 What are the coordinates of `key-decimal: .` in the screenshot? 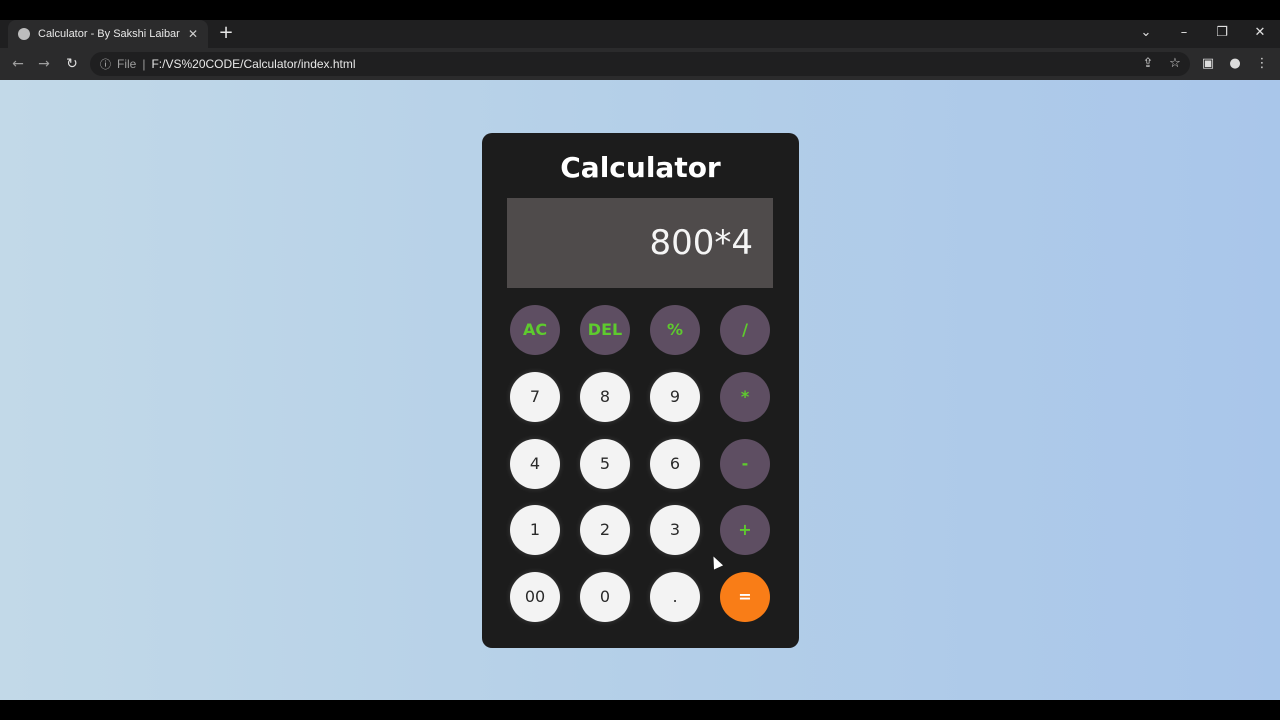 It's located at (675, 597).